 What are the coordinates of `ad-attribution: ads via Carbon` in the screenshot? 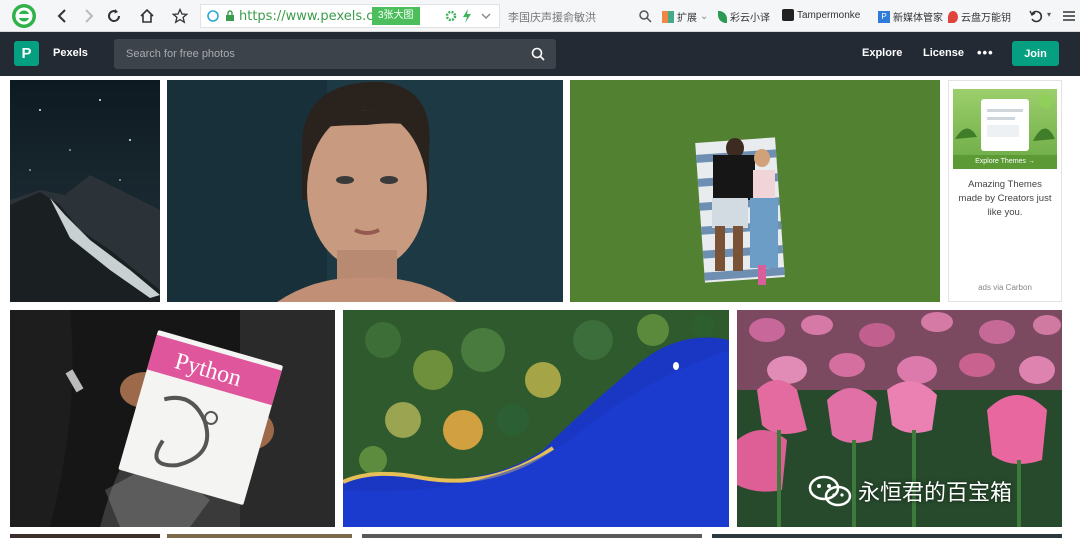 It's located at (1005, 287).